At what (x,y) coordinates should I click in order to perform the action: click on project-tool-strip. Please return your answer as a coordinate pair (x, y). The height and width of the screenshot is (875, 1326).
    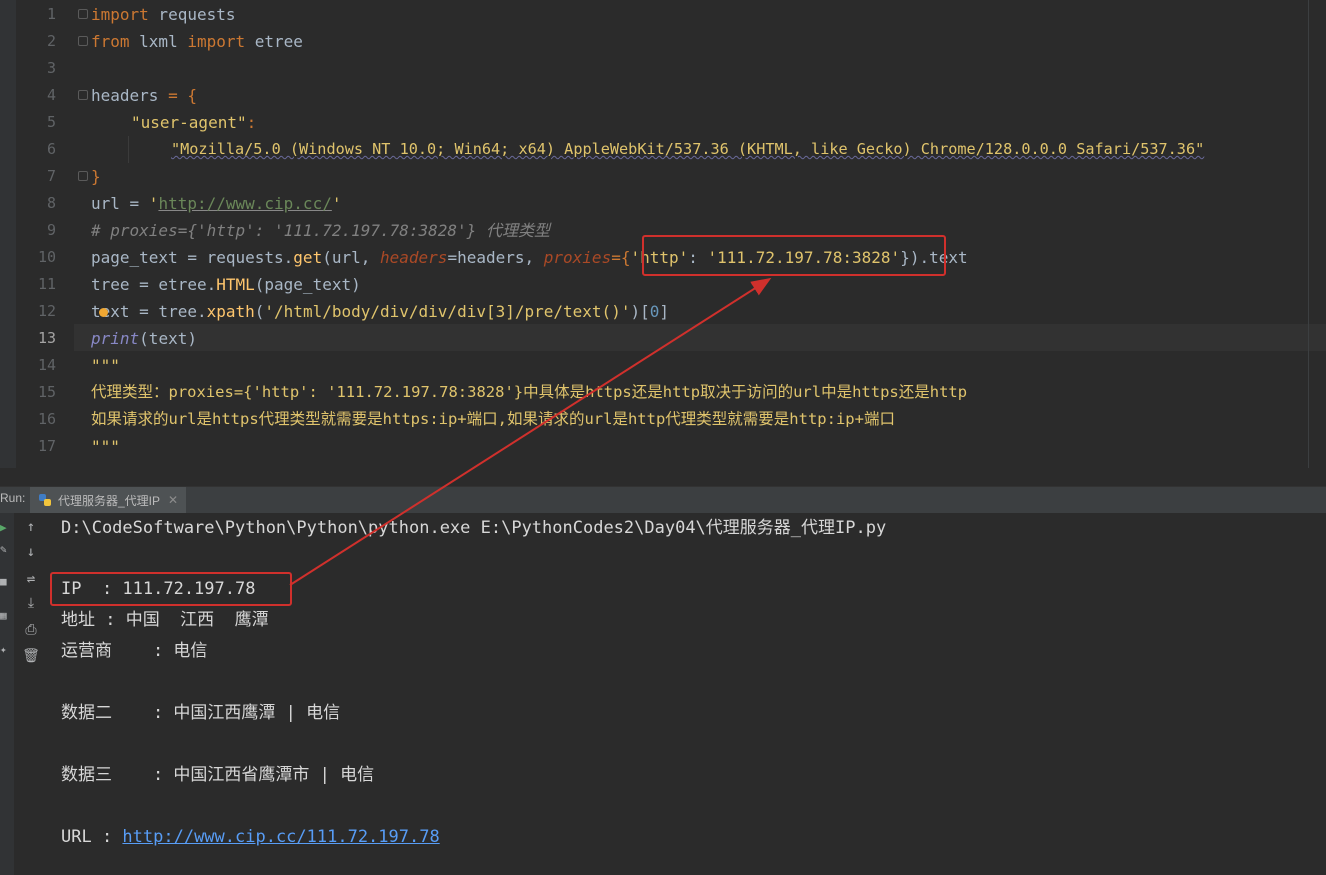
    Looking at the image, I should click on (8, 234).